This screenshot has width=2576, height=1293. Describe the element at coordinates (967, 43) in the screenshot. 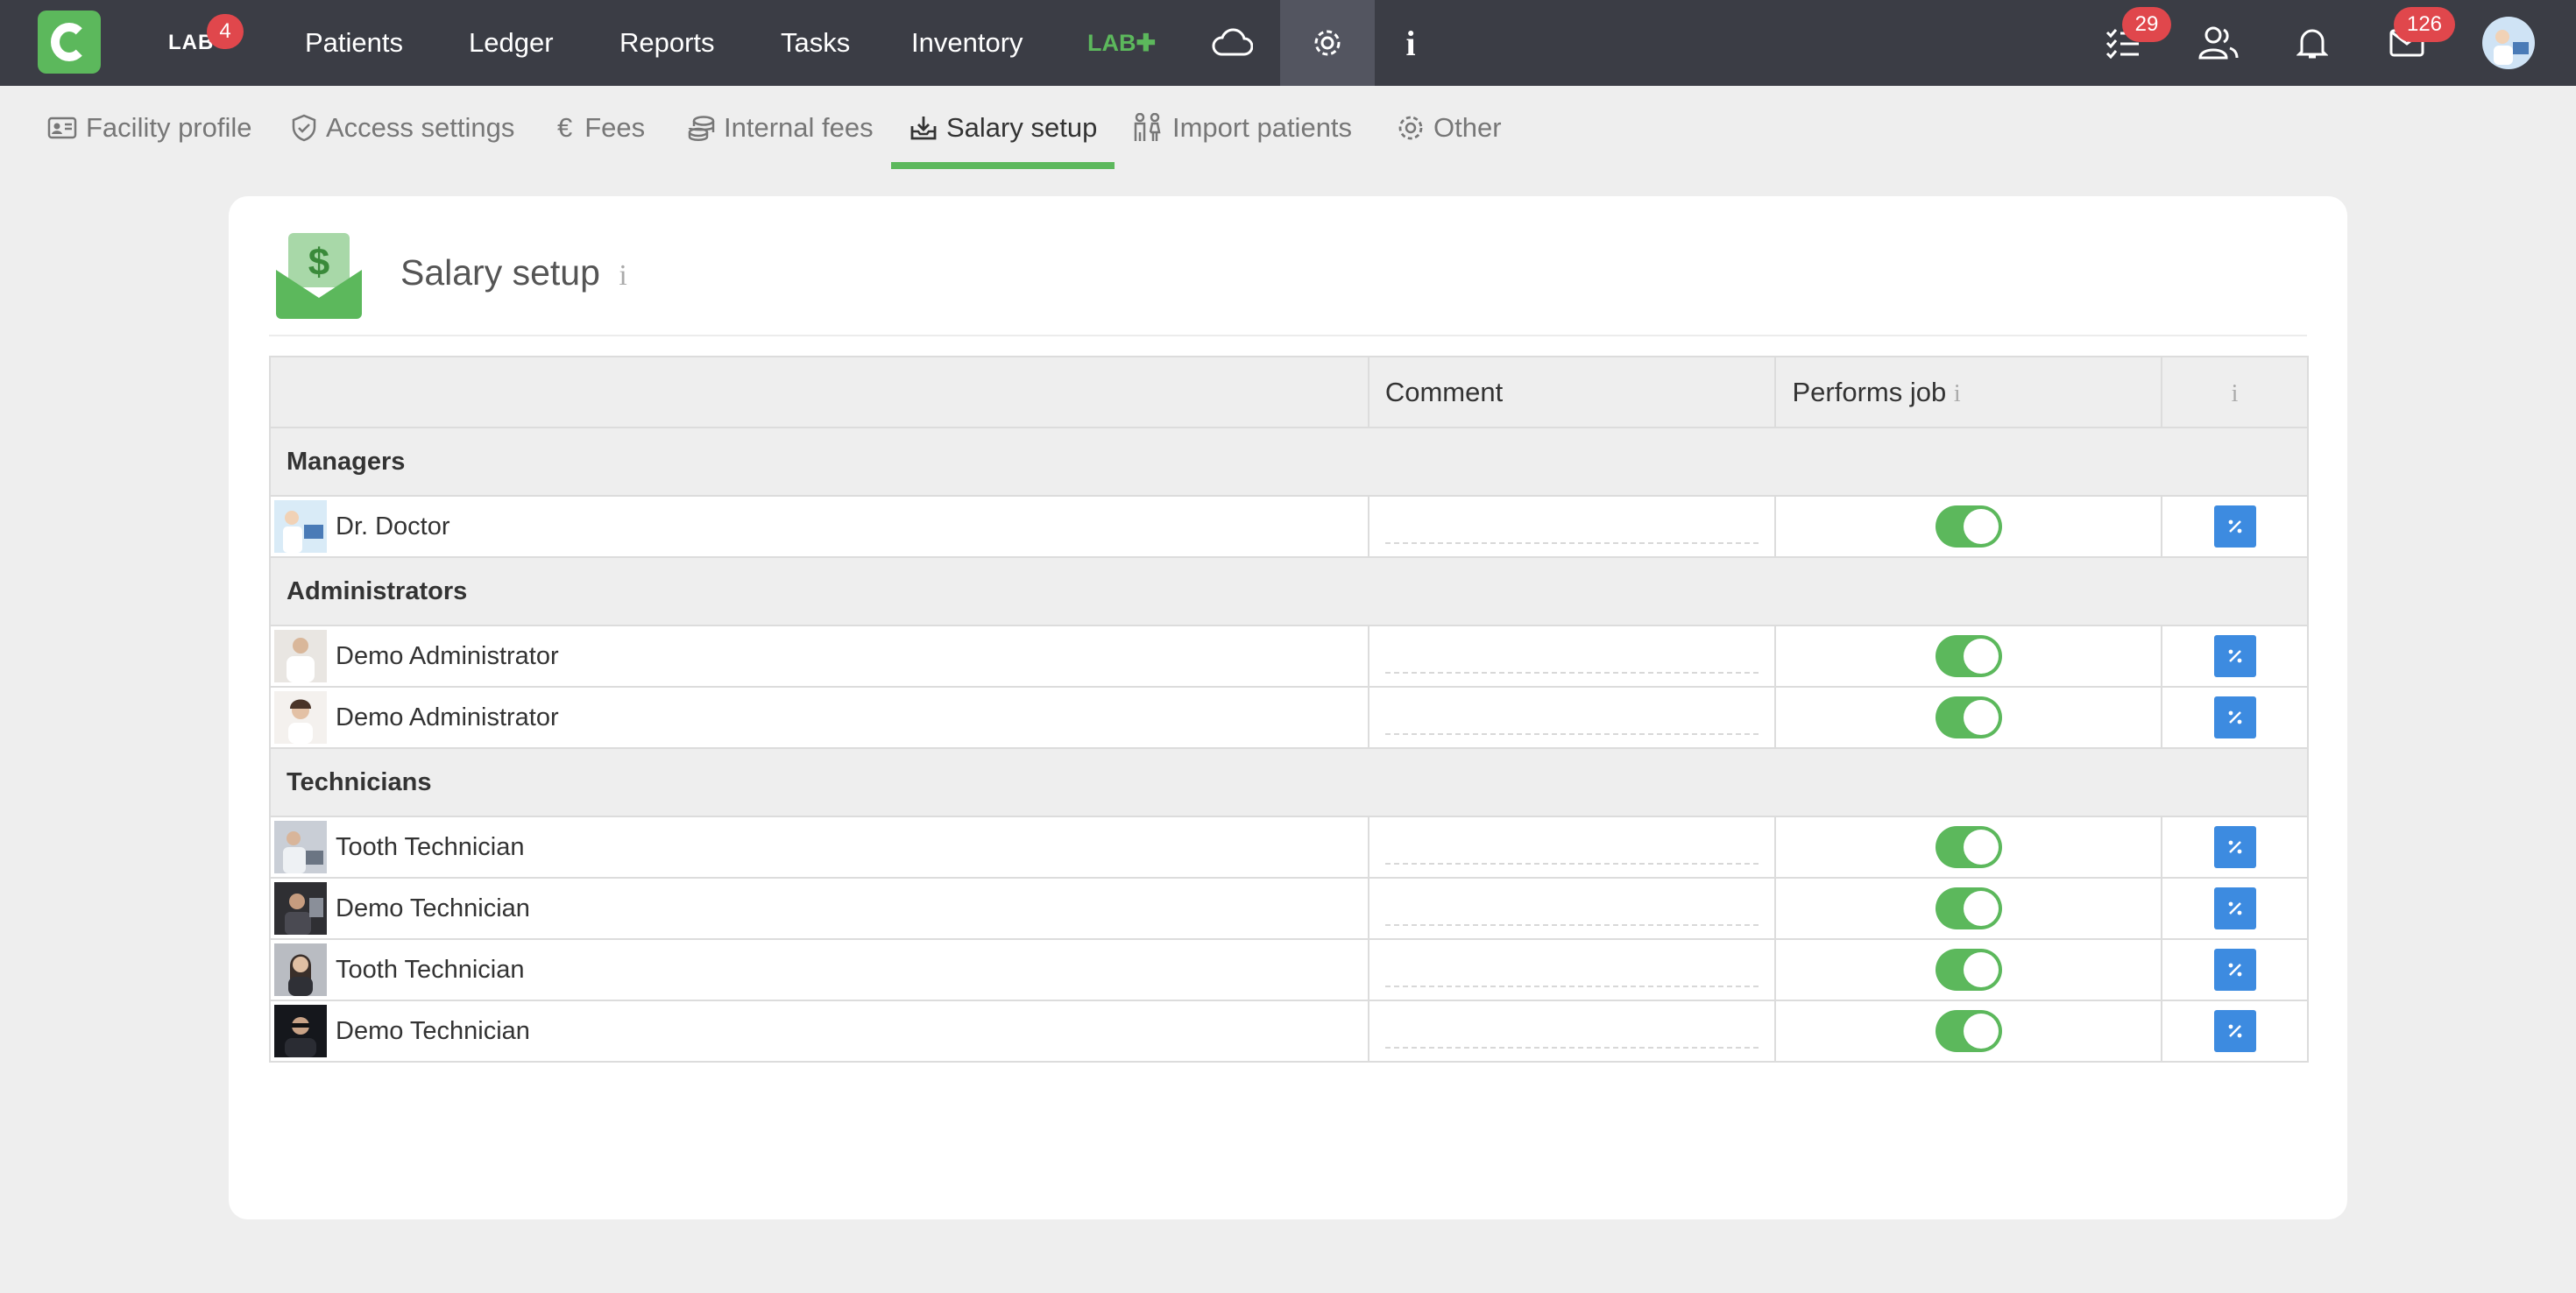

I see `nav-inventory: Inventory` at that location.